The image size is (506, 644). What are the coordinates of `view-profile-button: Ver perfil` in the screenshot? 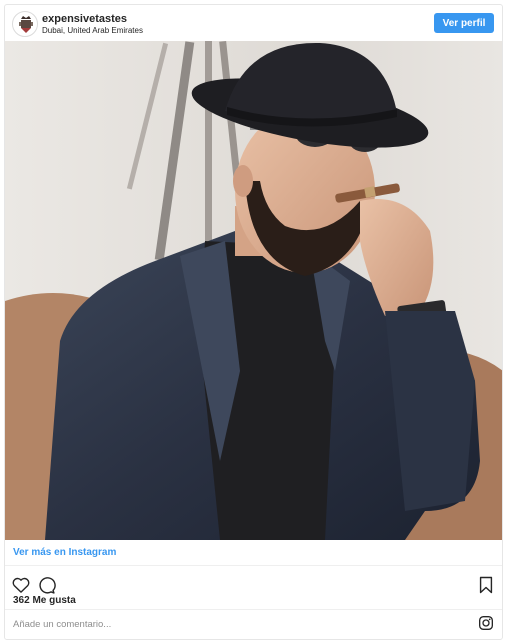 It's located at (464, 23).